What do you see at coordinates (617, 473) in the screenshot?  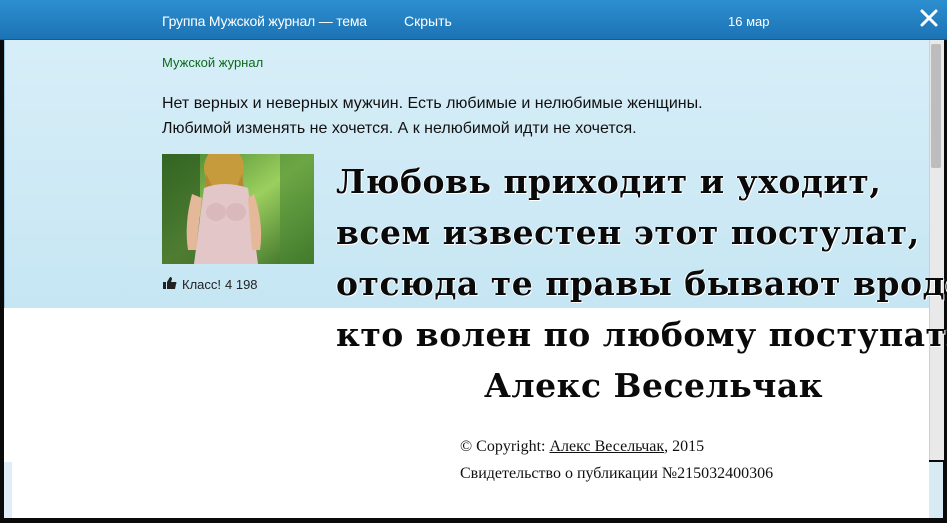 I see `publication-certificate: Свидетельство о публикации №215032400306` at bounding box center [617, 473].